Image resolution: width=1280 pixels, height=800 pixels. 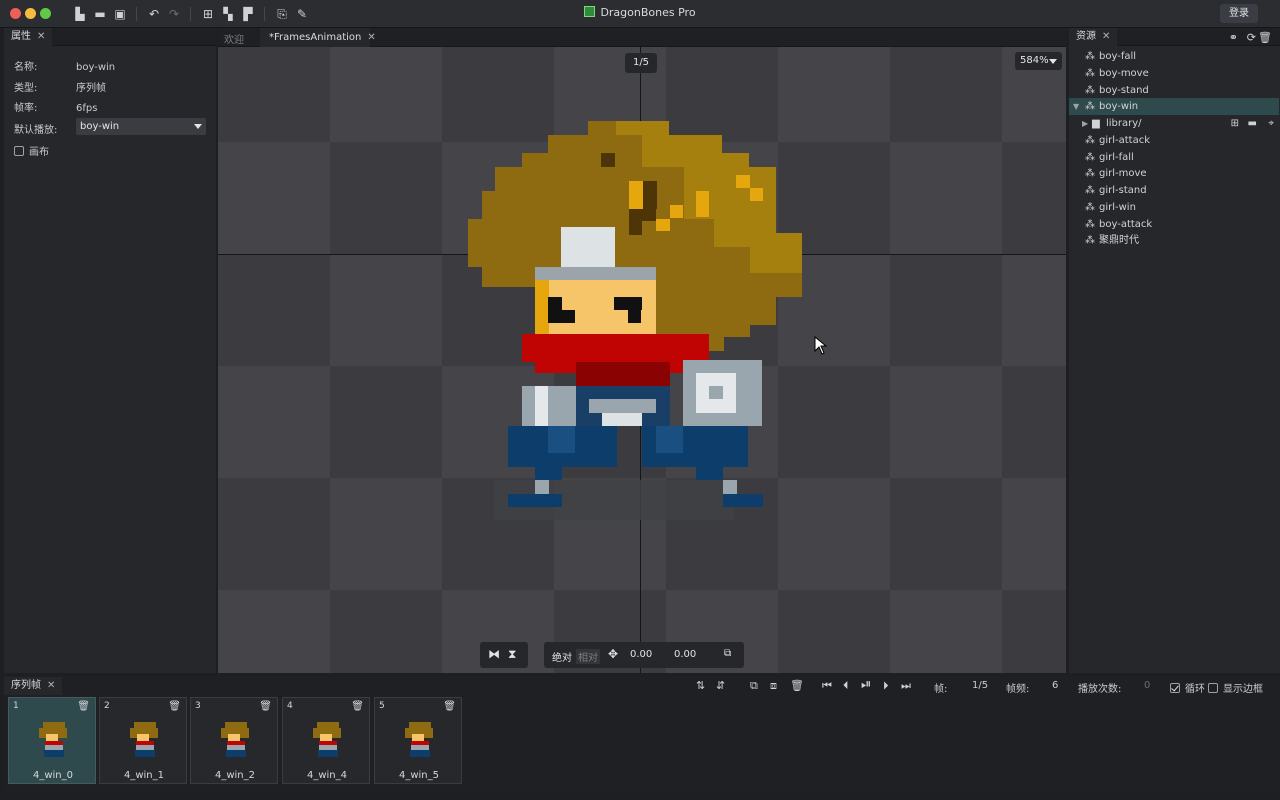 What do you see at coordinates (1174, 224) in the screenshot?
I see `resource-item: ⁂ boy-attack` at bounding box center [1174, 224].